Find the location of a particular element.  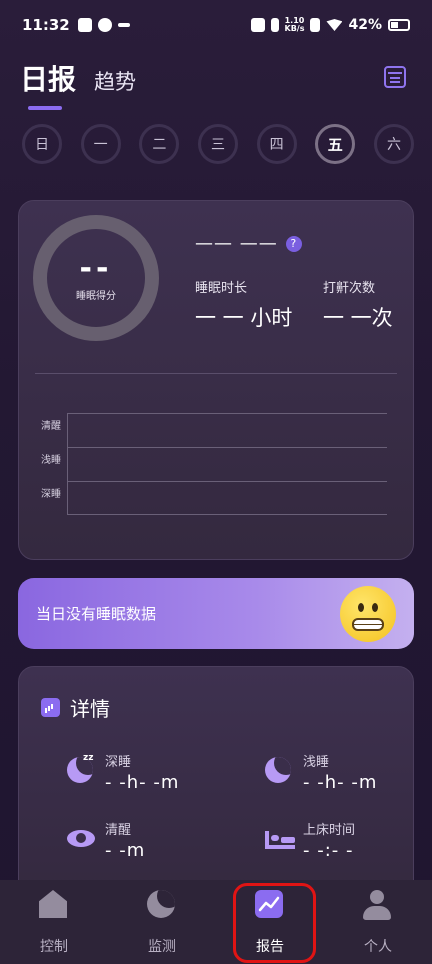

home-icon is located at coordinates (54, 906).